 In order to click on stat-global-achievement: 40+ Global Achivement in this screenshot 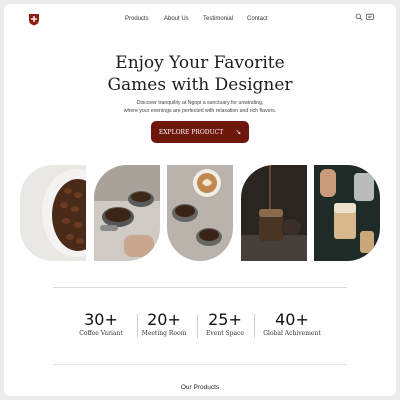, I will do `click(292, 324)`.